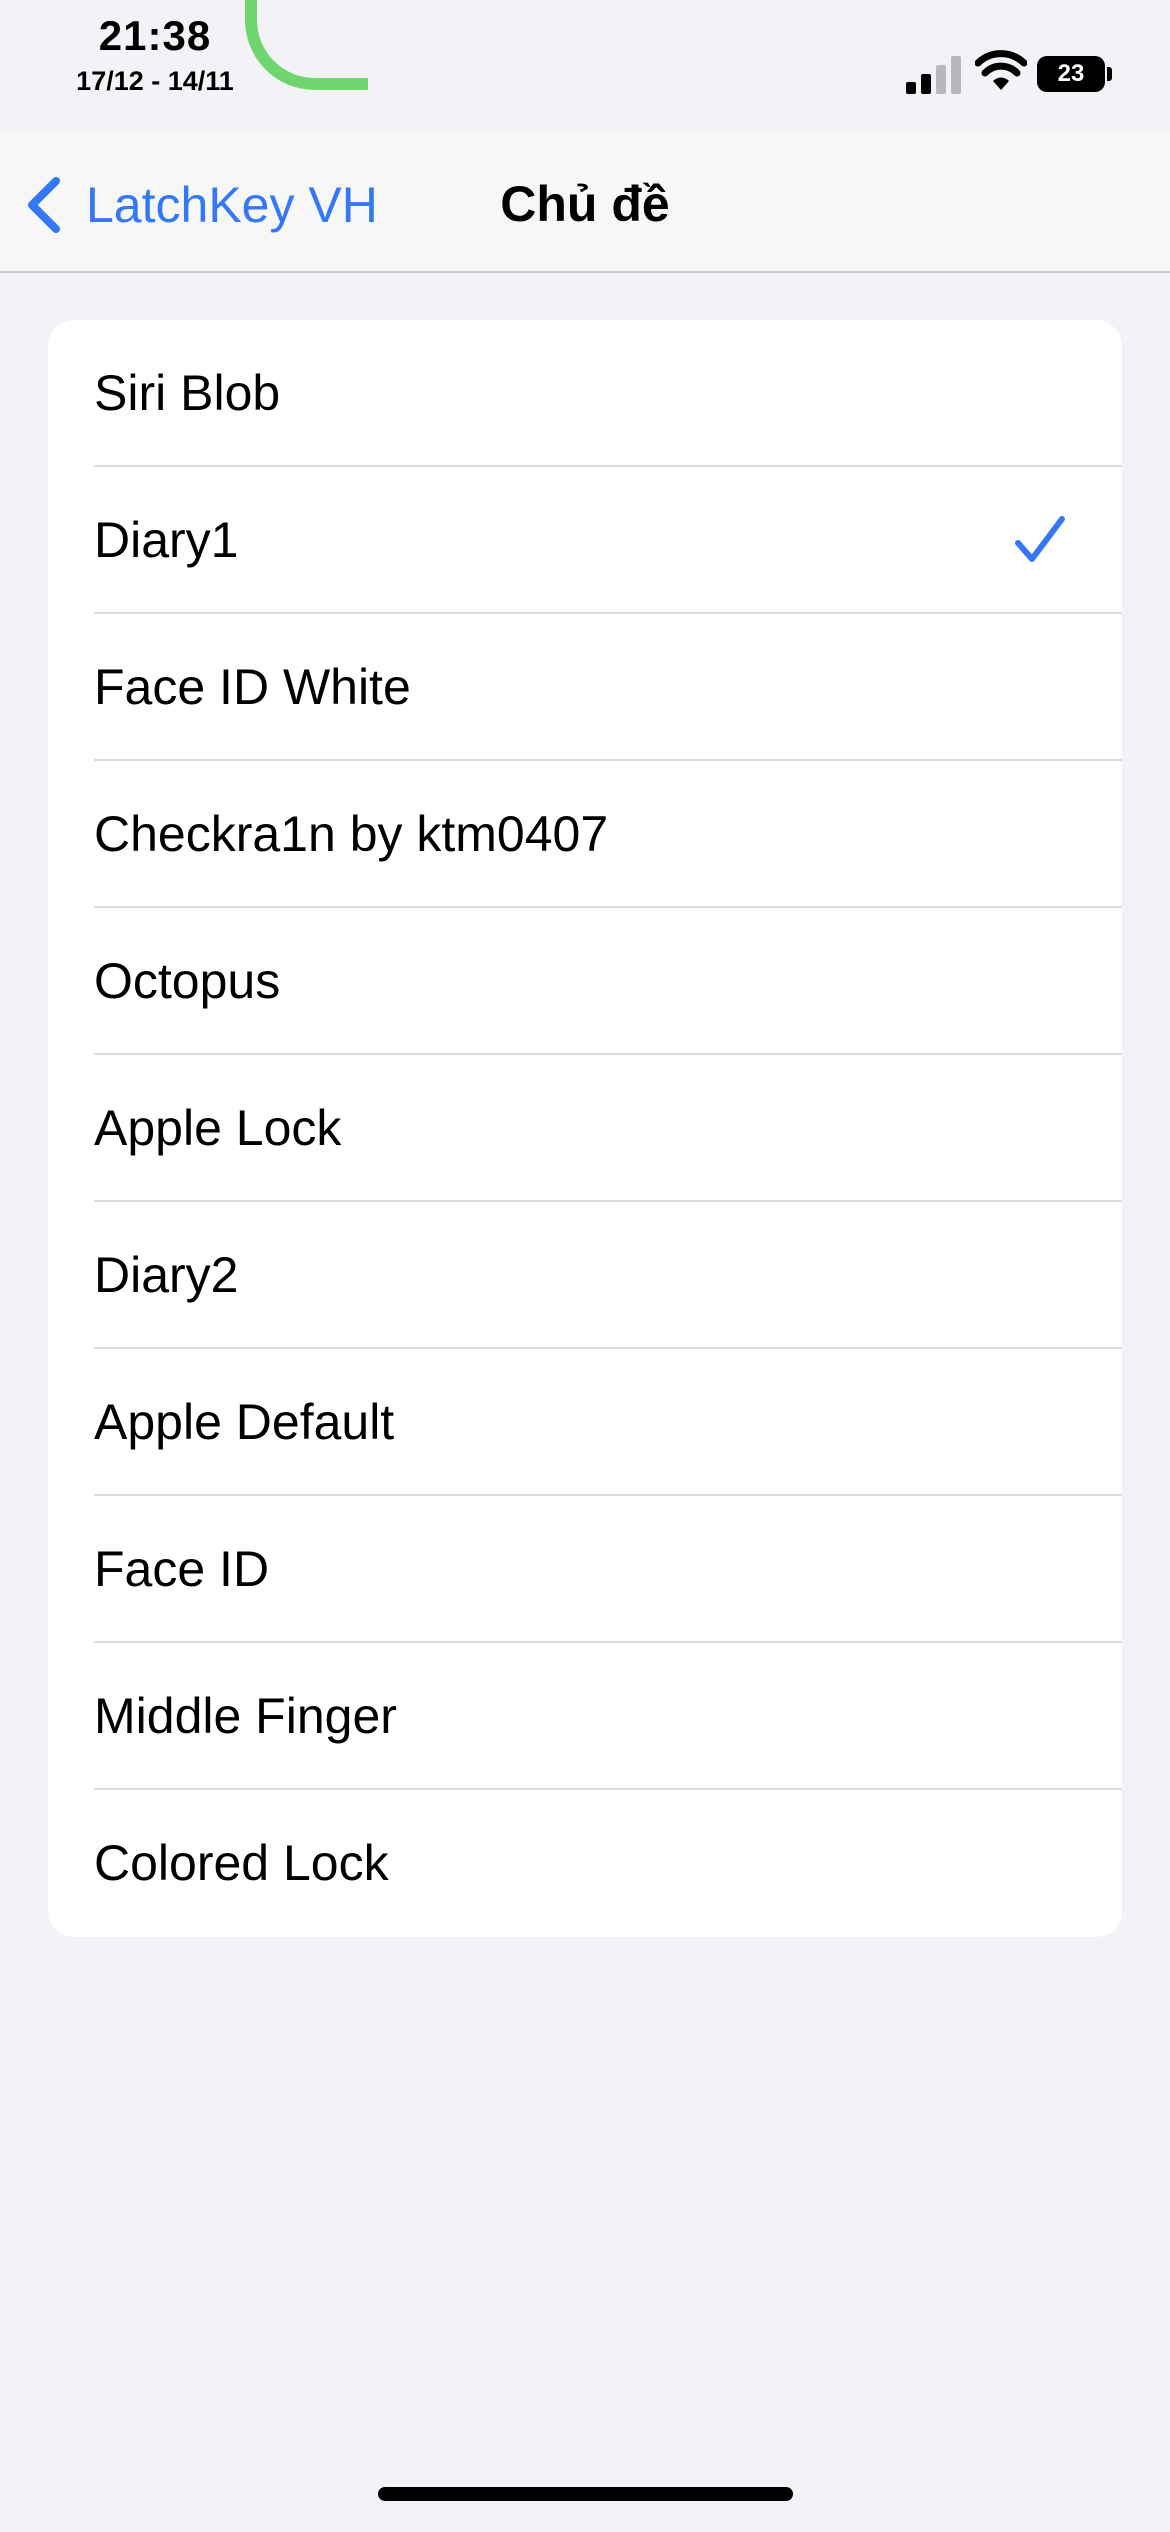 Image resolution: width=1170 pixels, height=2532 pixels. Describe the element at coordinates (252, 687) in the screenshot. I see `list-item-label: Face ID White` at that location.